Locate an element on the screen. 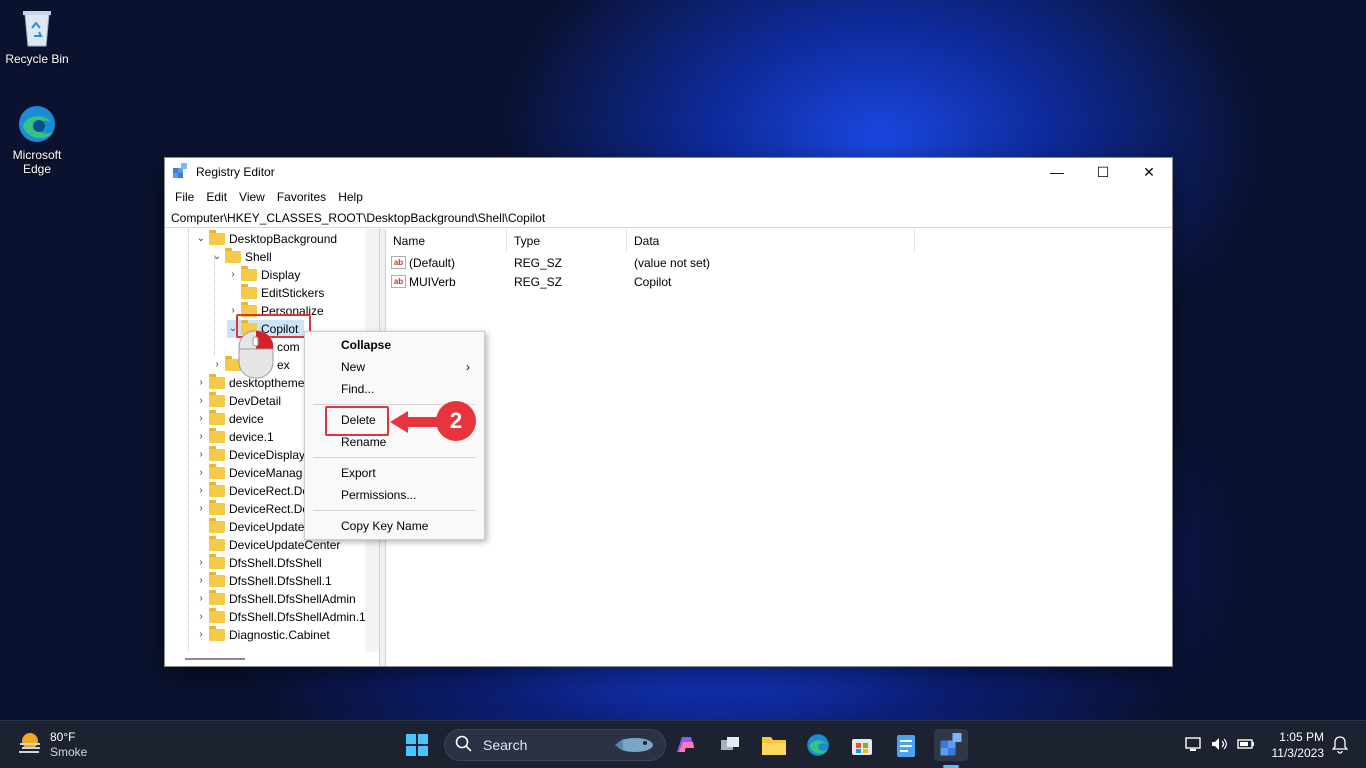  tree-item: › Display is located at coordinates (263, 275).